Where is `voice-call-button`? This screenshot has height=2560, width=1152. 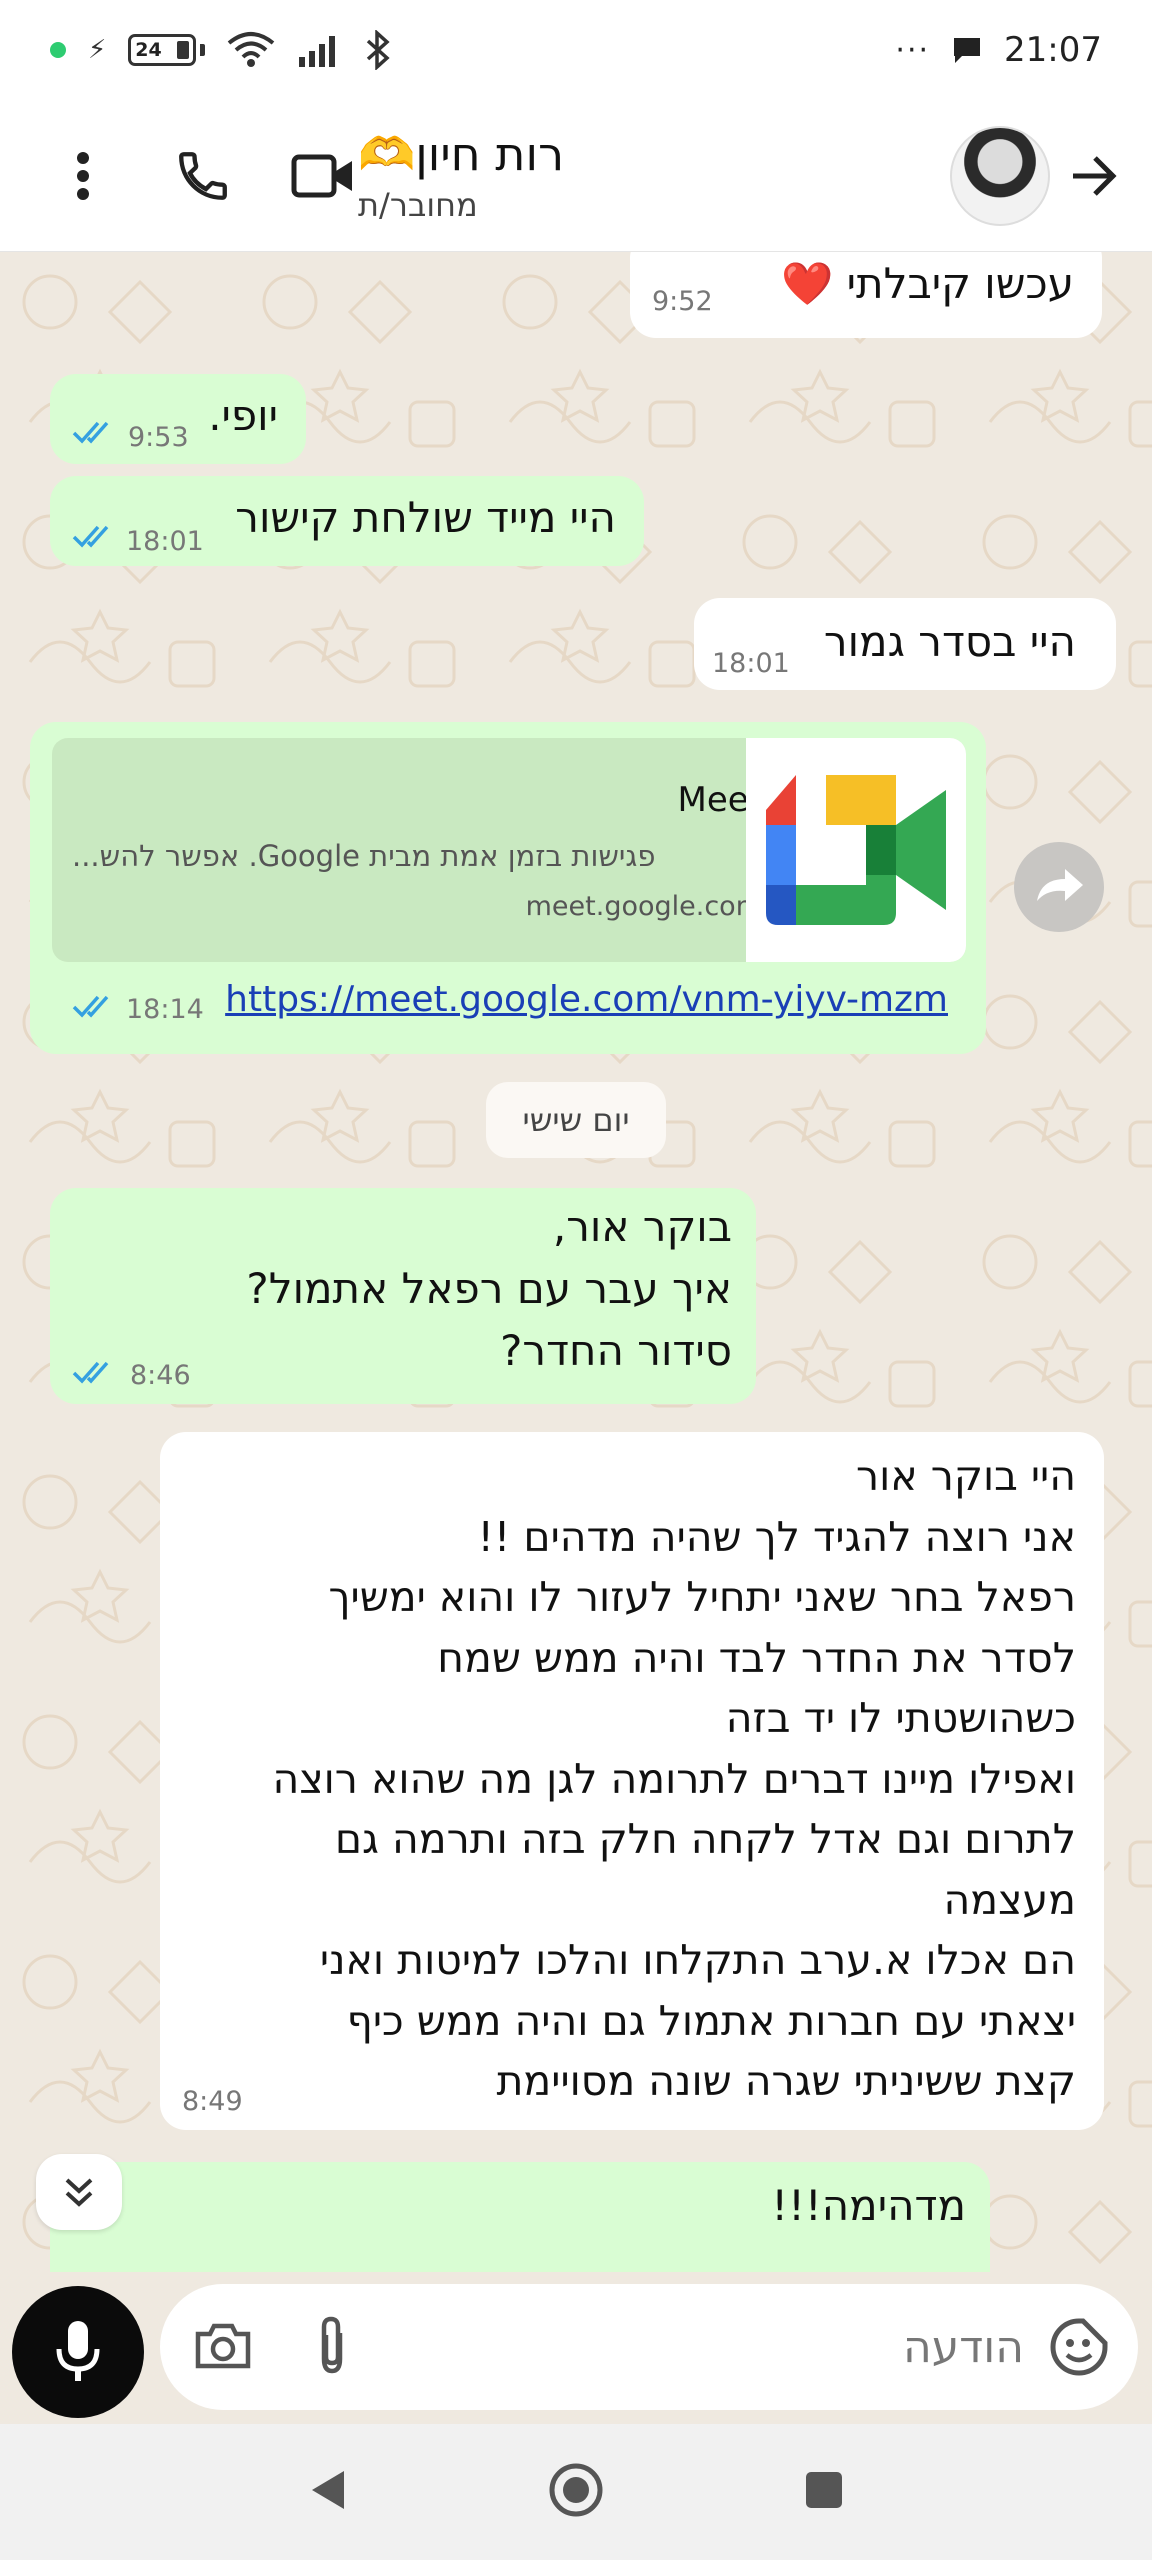 voice-call-button is located at coordinates (203, 176).